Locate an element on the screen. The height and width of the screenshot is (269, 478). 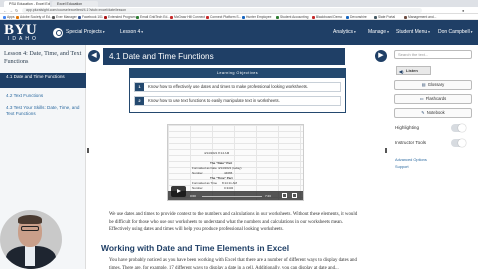
bookmark: Extended Program is located at coordinates (120, 17).